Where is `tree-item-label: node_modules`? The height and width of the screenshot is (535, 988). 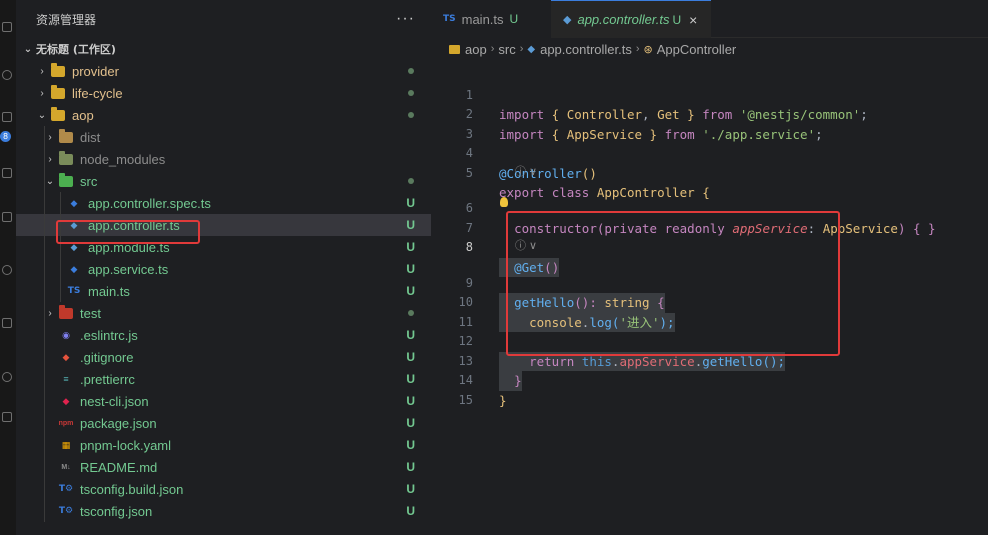
tree-item-label: node_modules is located at coordinates (123, 159).